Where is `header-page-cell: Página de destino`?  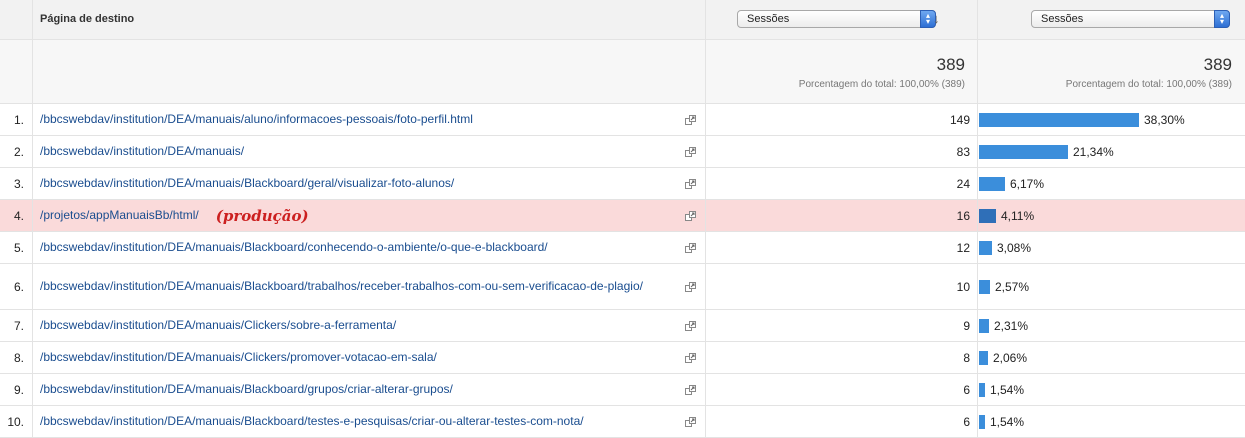 header-page-cell: Página de destino is located at coordinates (369, 20).